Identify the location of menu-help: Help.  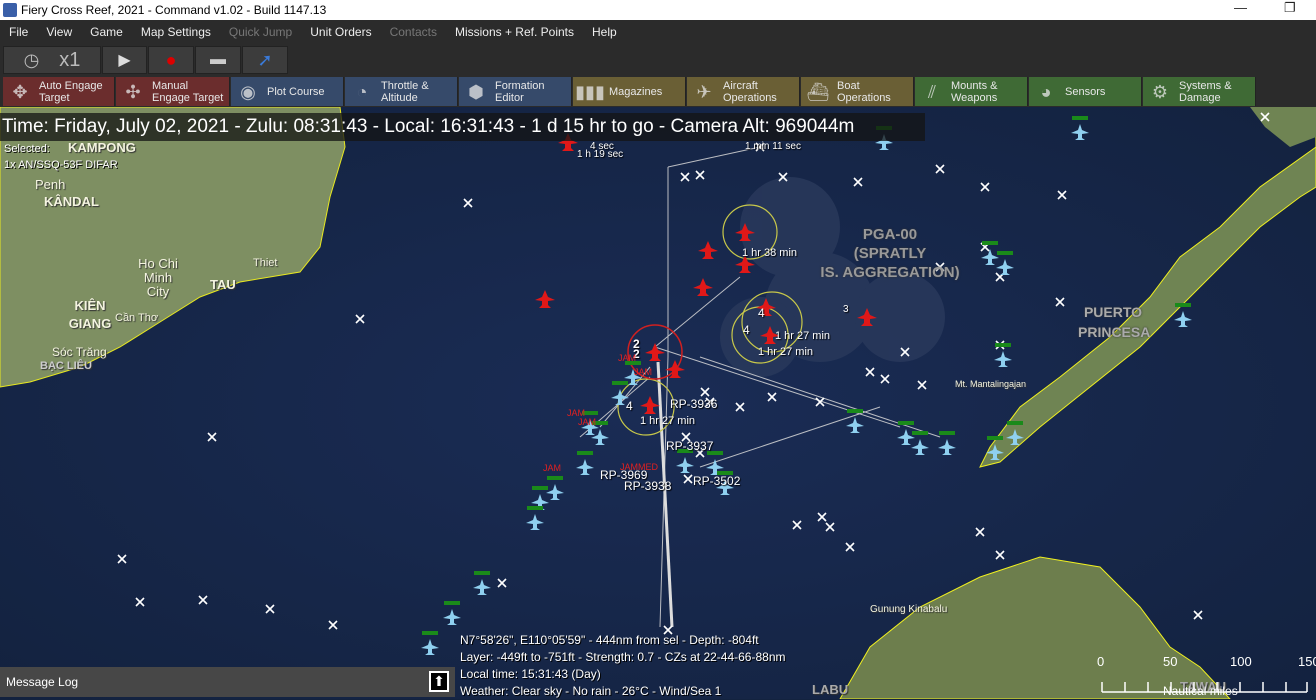
(604, 32).